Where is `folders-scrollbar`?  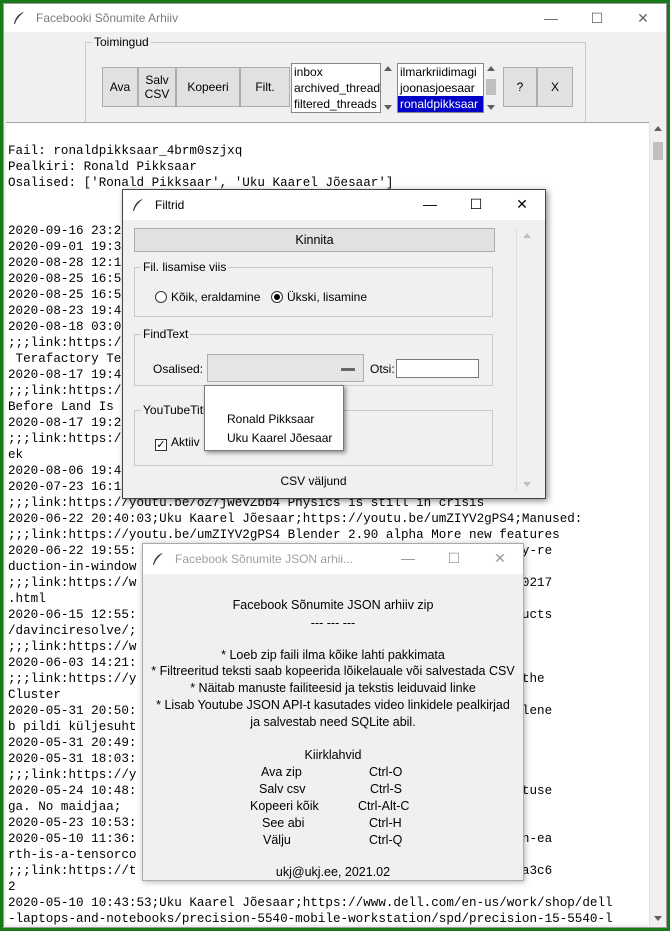
folders-scrollbar is located at coordinates (388, 88).